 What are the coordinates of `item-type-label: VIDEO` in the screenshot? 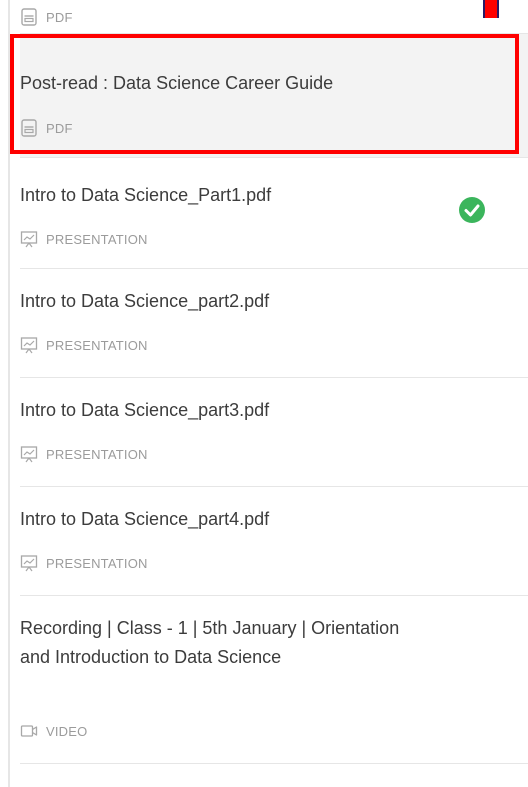 It's located at (67, 731).